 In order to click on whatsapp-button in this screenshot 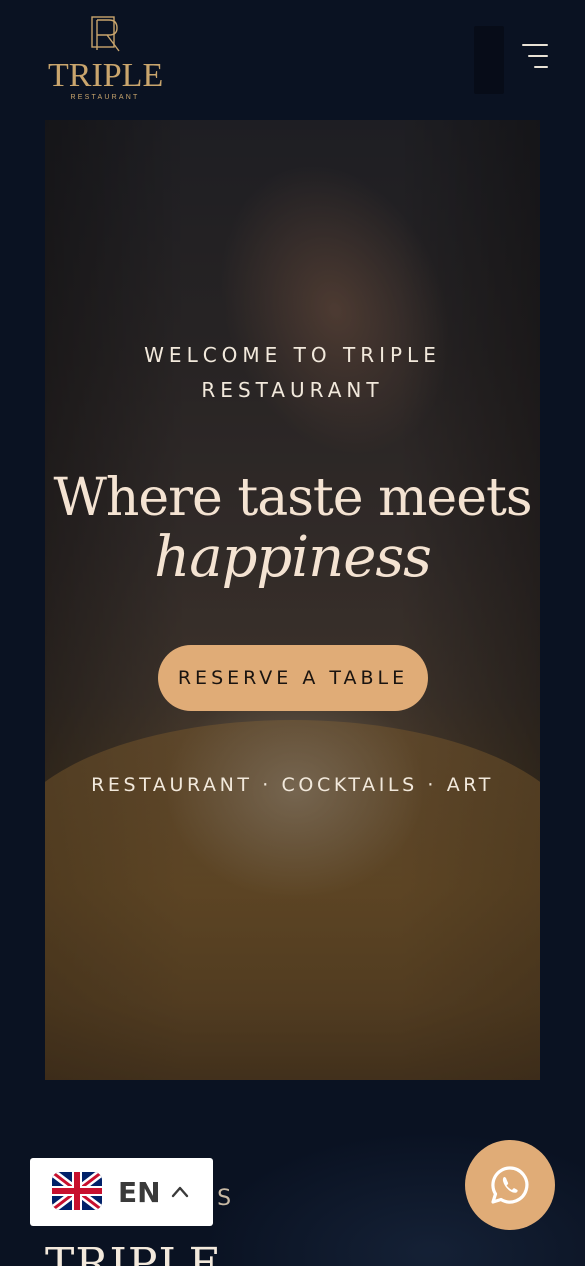, I will do `click(510, 1185)`.